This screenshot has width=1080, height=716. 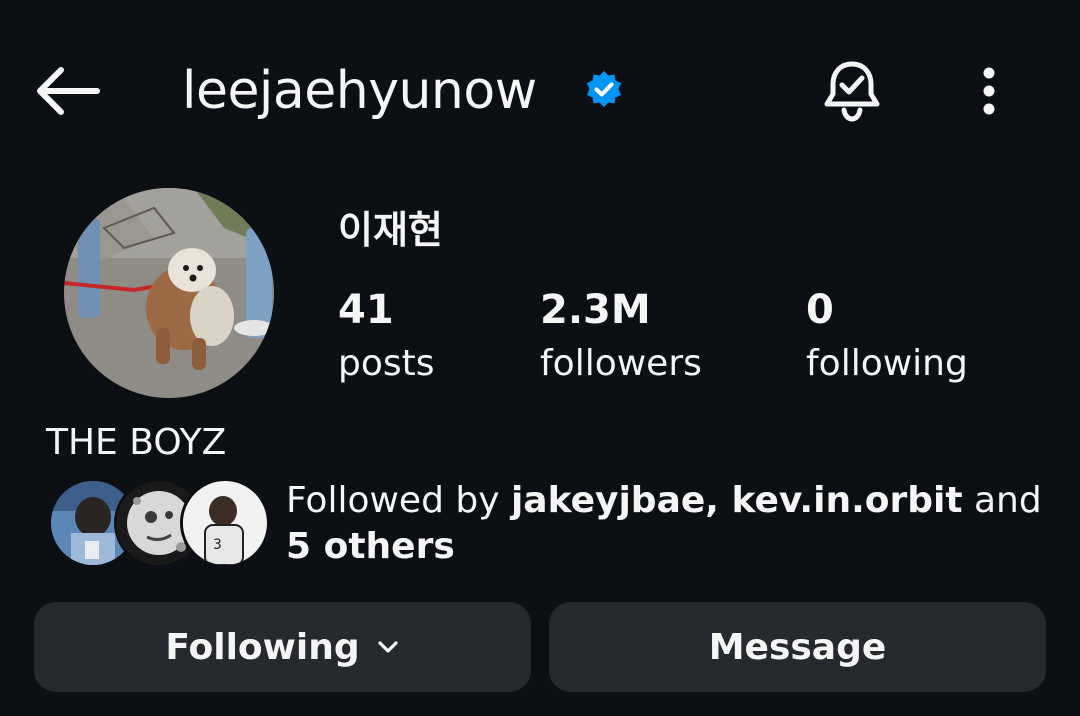 I want to click on message-button-label: Message, so click(x=797, y=647).